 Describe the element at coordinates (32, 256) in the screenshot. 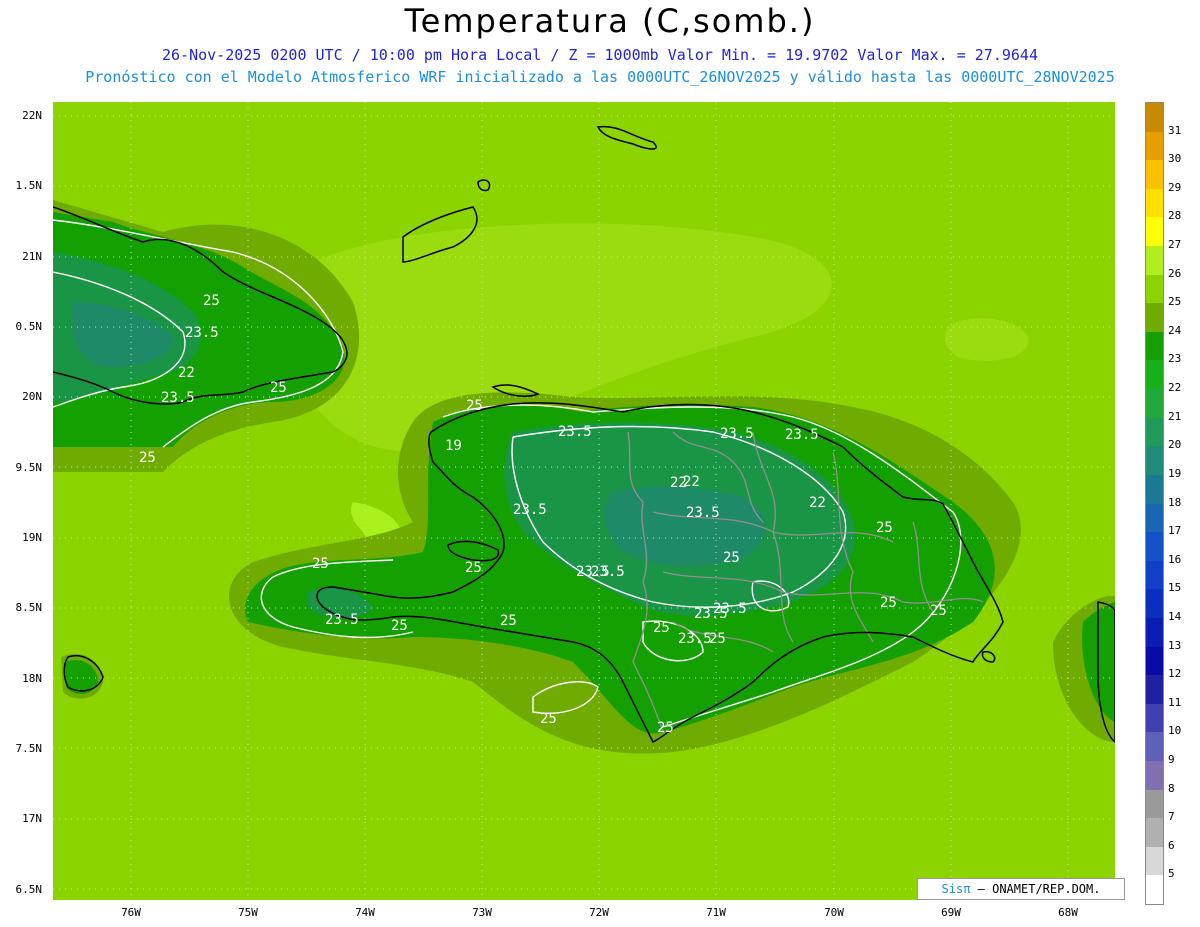

I see `lat-label: 21N` at that location.